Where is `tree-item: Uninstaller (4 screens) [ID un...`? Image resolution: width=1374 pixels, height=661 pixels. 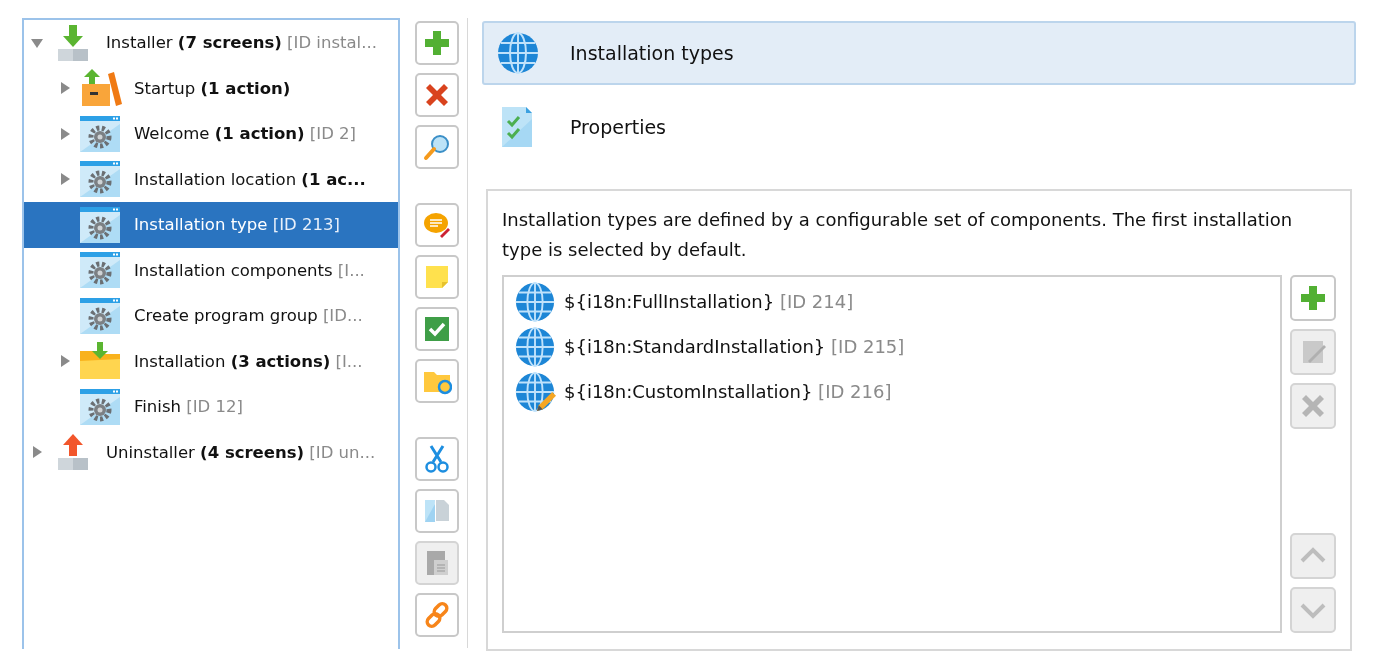
tree-item: Uninstaller (4 screens) [ID un... is located at coordinates (211, 452).